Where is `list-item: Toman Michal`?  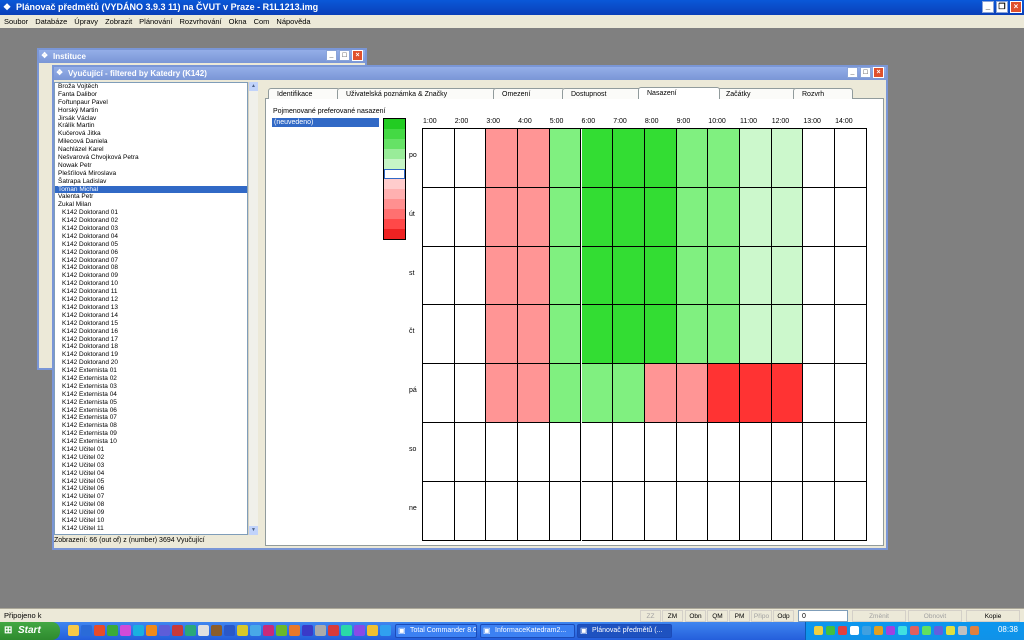
list-item: Toman Michal is located at coordinates (151, 189).